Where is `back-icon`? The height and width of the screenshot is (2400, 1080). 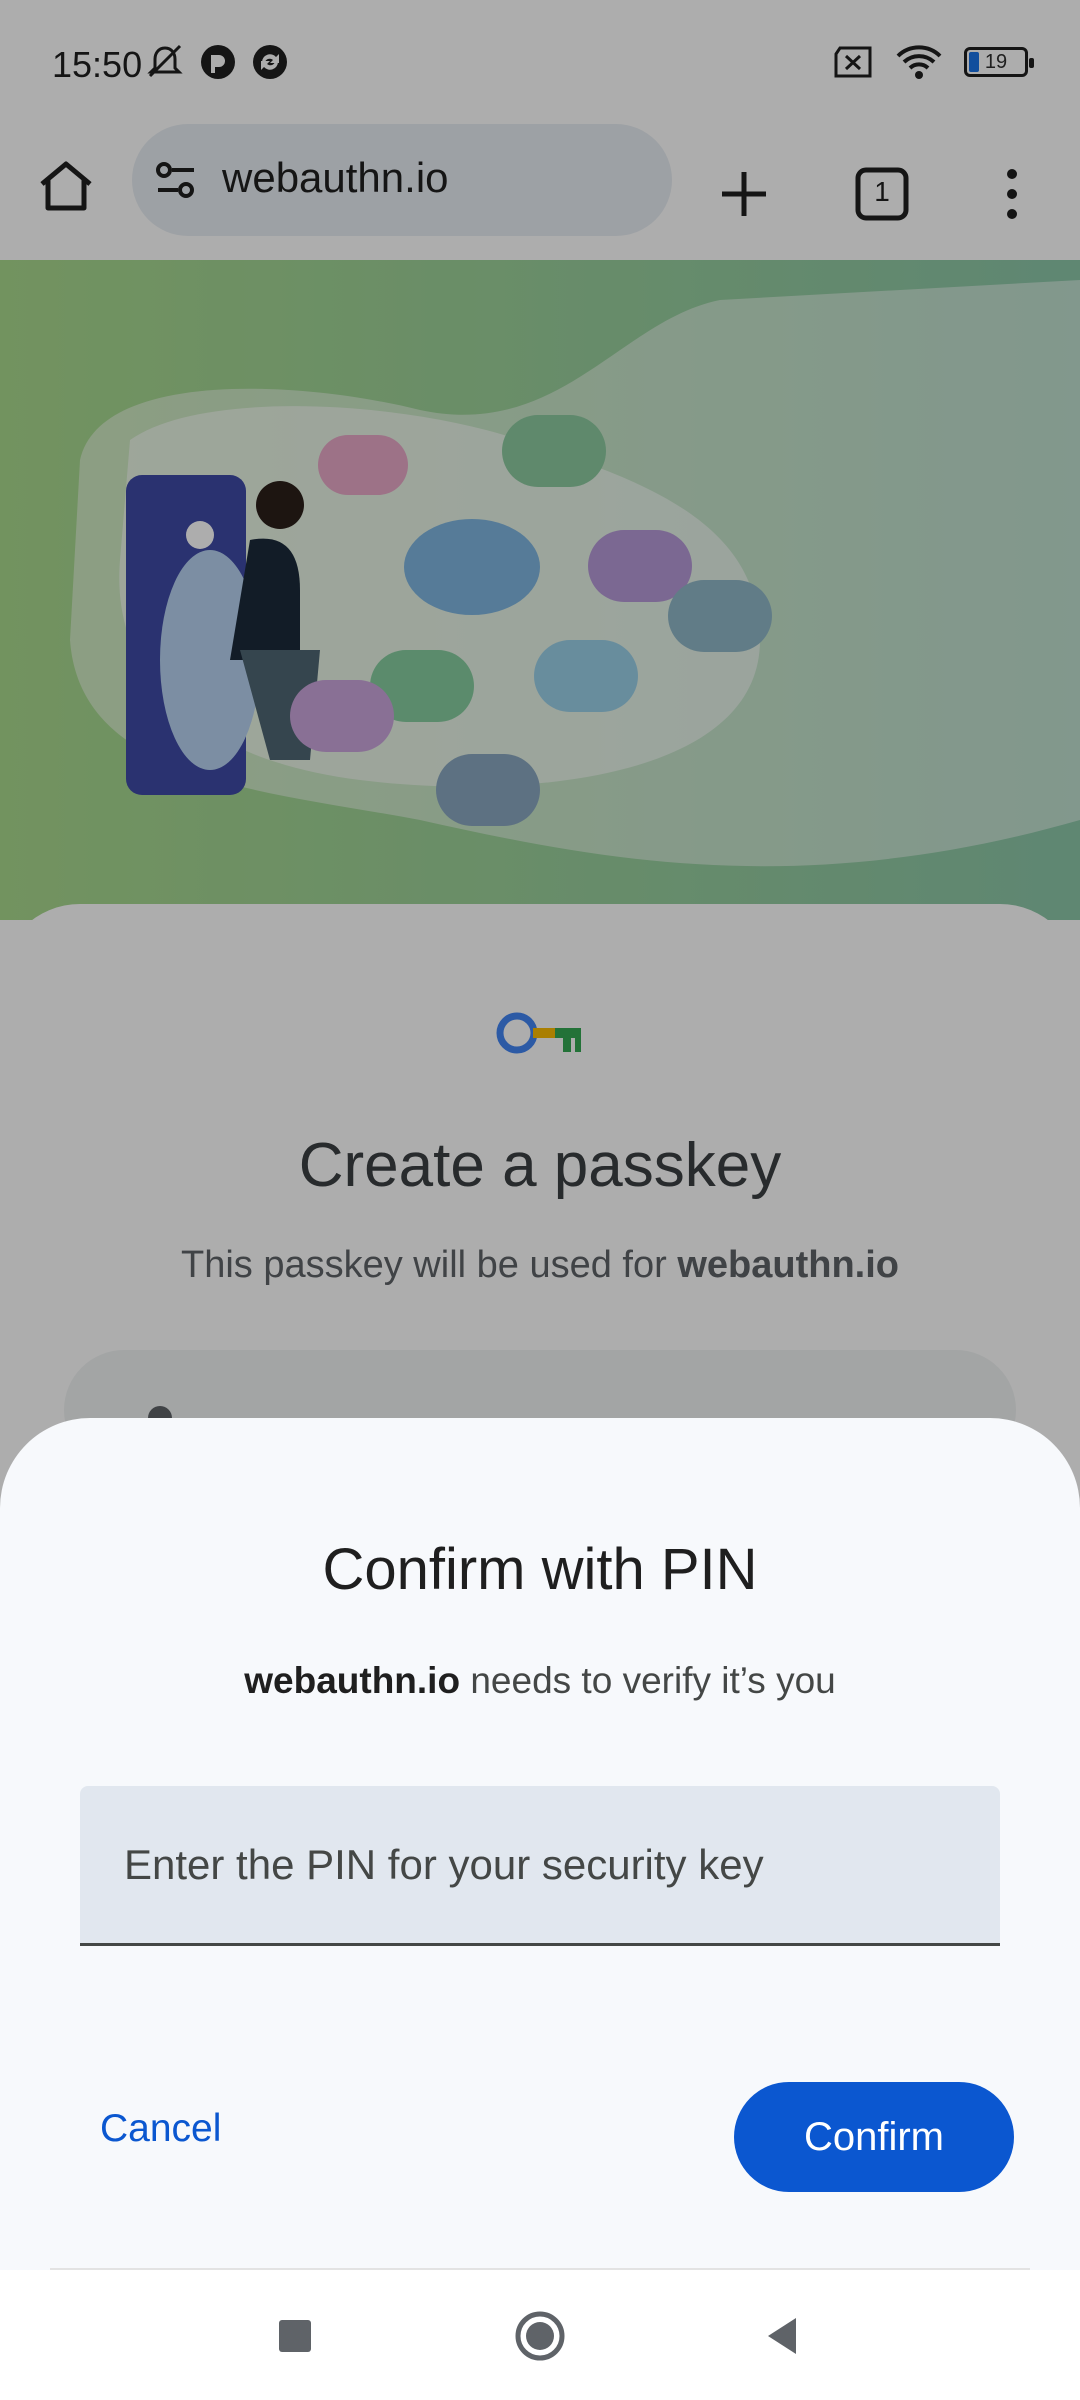
back-icon is located at coordinates (782, 2336).